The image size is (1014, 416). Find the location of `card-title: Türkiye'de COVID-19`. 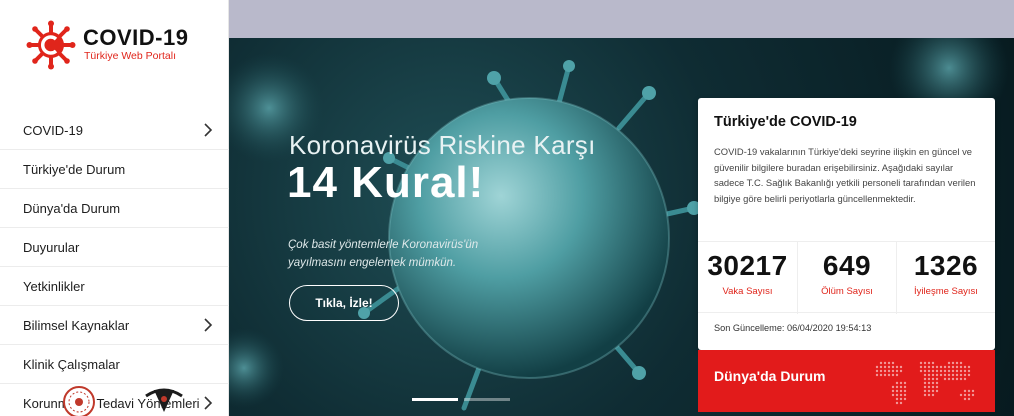

card-title: Türkiye'de COVID-19 is located at coordinates (785, 122).